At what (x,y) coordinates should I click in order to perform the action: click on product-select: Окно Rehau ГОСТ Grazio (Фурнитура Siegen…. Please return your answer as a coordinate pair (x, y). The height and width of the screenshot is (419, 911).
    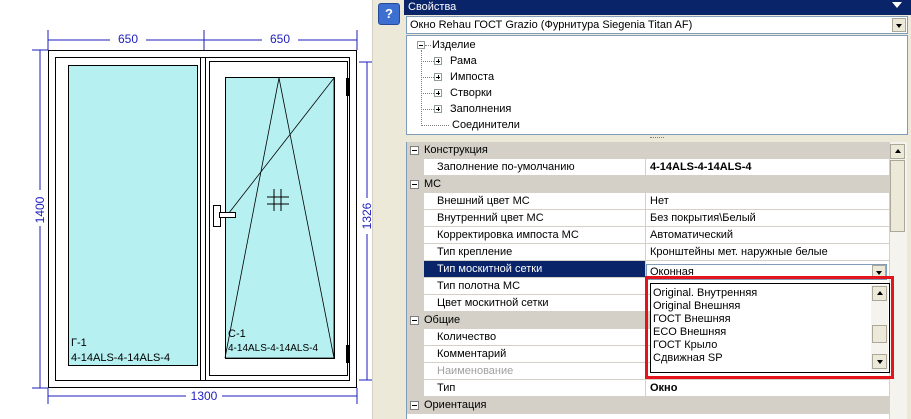
    Looking at the image, I should click on (657, 25).